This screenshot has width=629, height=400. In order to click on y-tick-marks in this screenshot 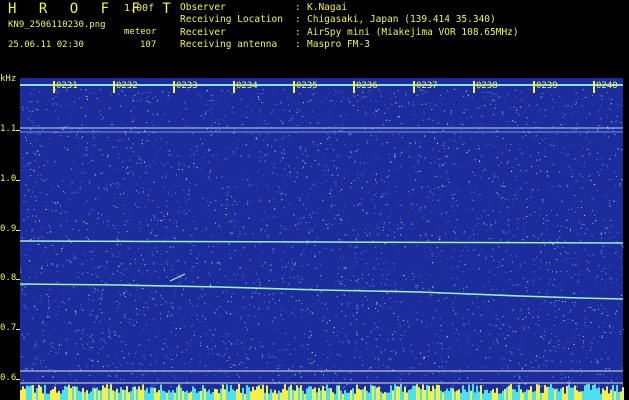, I will do `click(18, 255)`.